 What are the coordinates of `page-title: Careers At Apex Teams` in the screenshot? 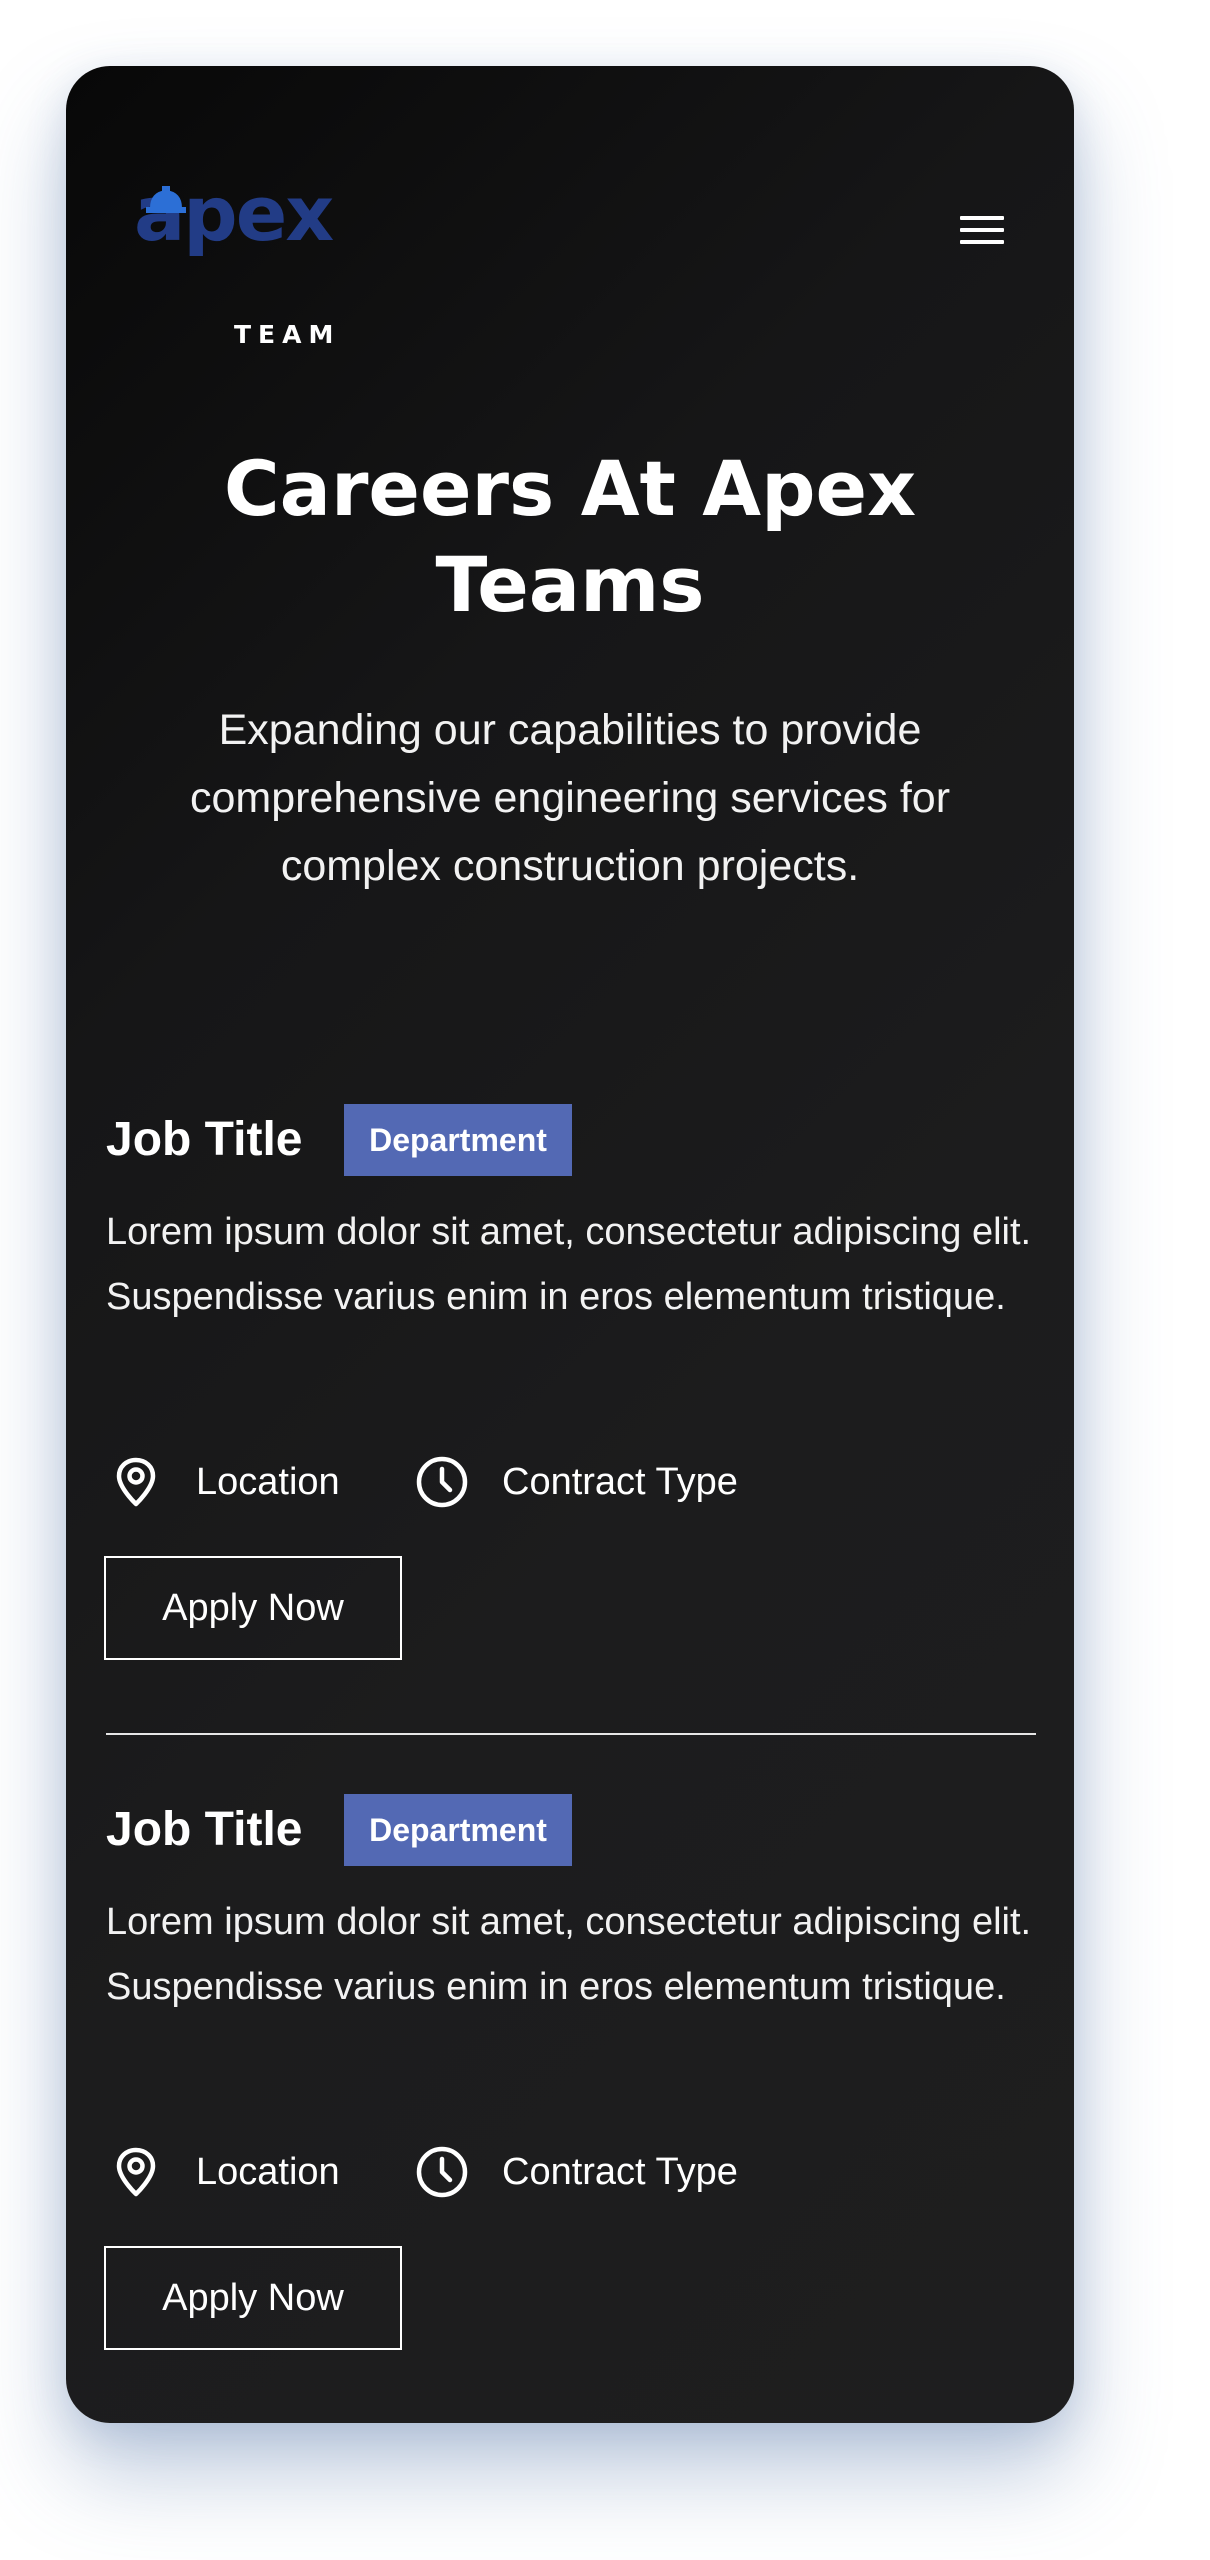 It's located at (570, 536).